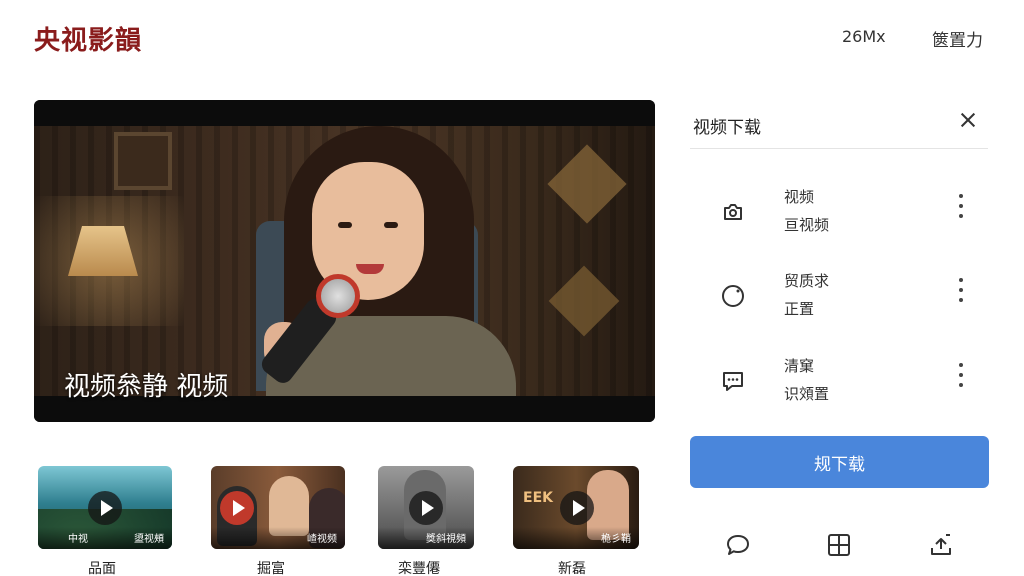  Describe the element at coordinates (727, 128) in the screenshot. I see `panel-title: 视频下载` at that location.